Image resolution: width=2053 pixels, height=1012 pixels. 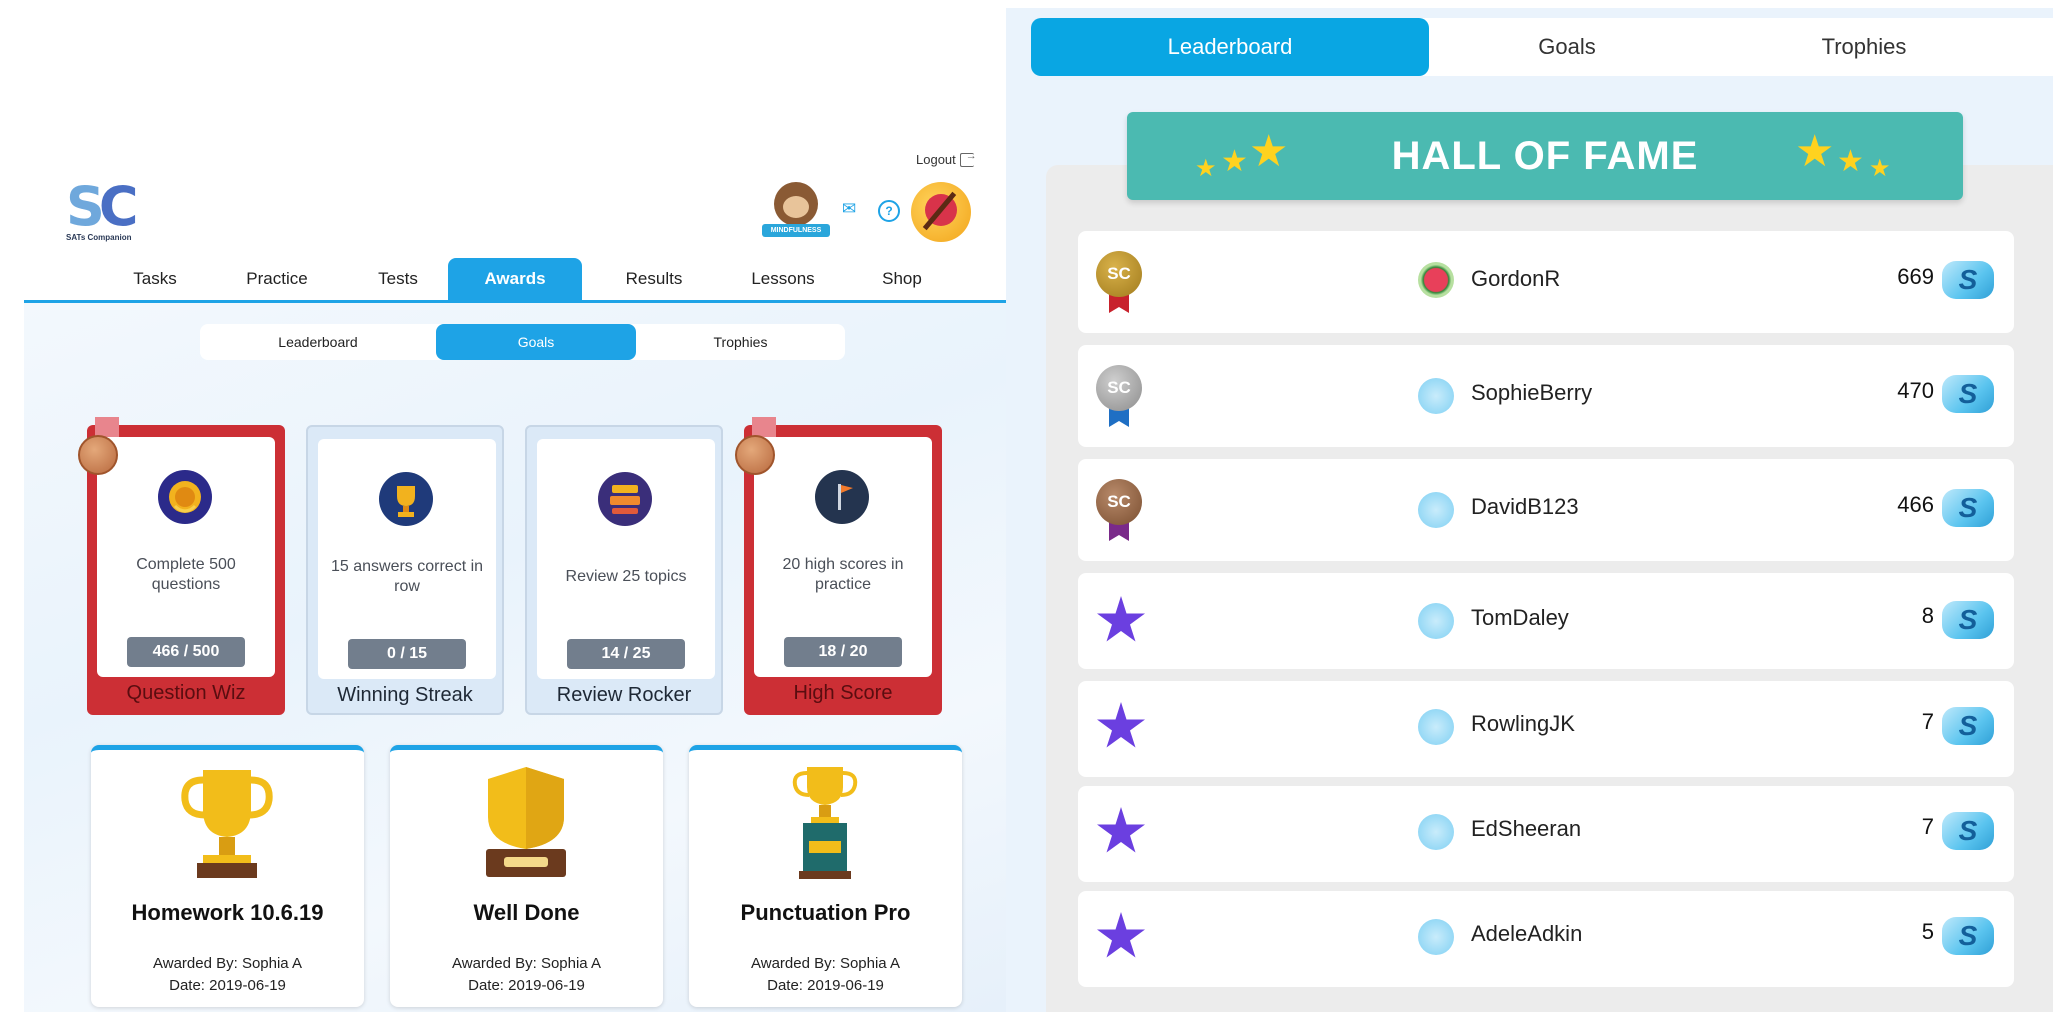 What do you see at coordinates (227, 912) in the screenshot?
I see `trophy-name: Homework 10.6.19` at bounding box center [227, 912].